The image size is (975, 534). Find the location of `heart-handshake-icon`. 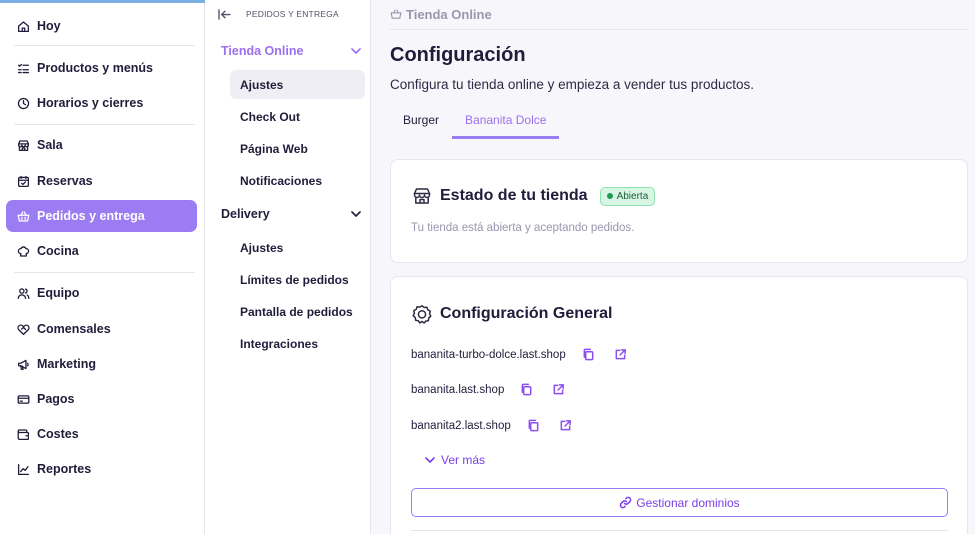

heart-handshake-icon is located at coordinates (23, 329).